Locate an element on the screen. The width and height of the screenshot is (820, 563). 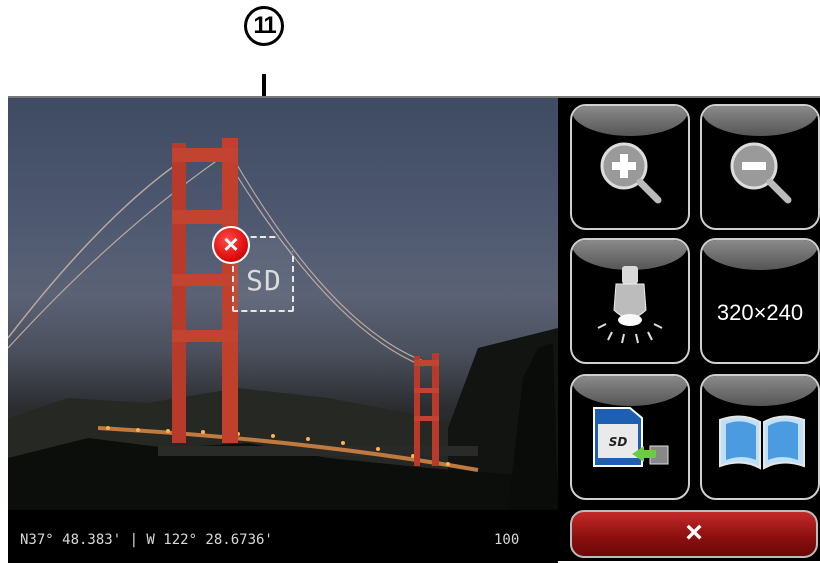
flash-button is located at coordinates (630, 301).